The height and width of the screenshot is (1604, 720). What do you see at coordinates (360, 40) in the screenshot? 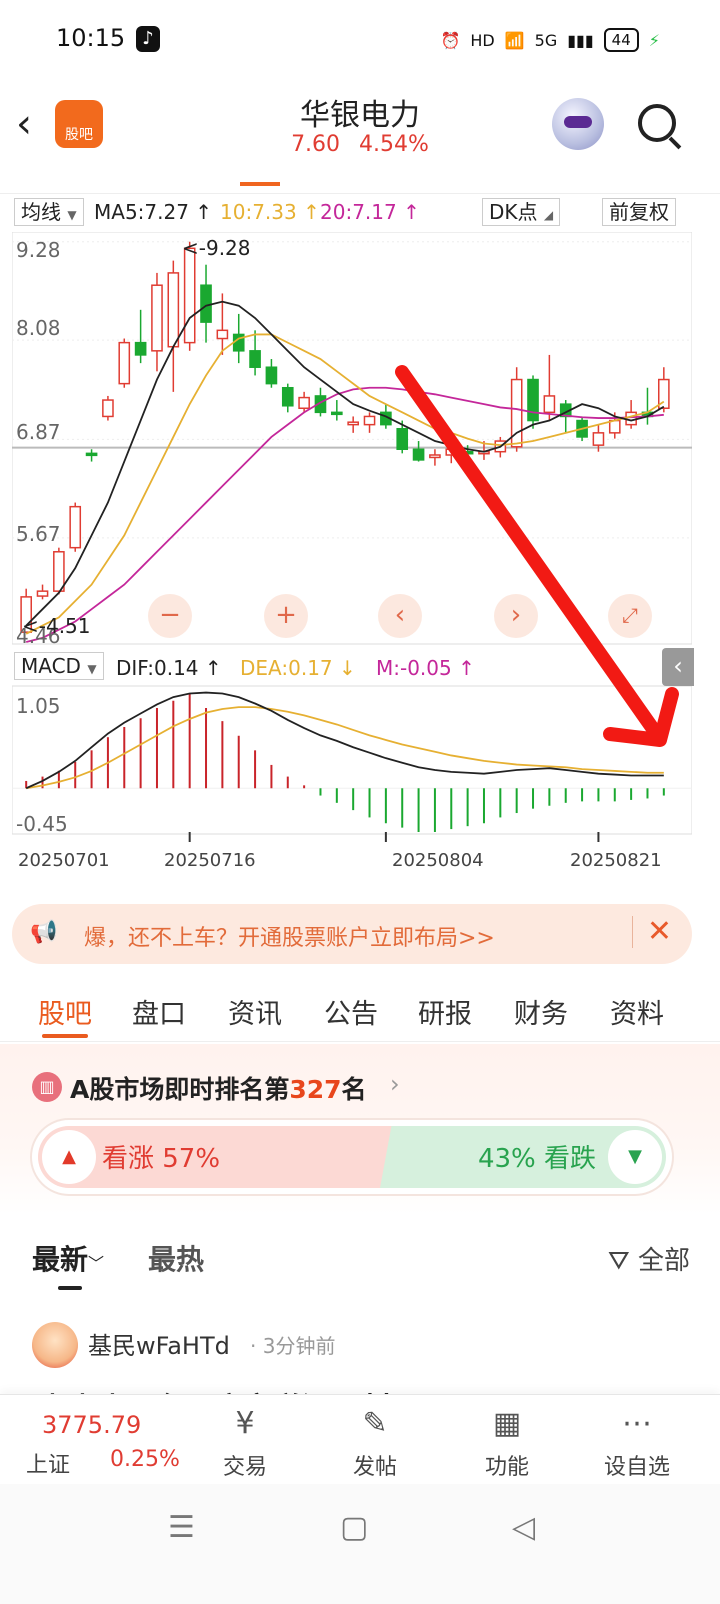
I see `status-bar: 10:15 ♪ ⏰ HD 📶 5G ▮▮▮ 44 ⚡` at bounding box center [360, 40].